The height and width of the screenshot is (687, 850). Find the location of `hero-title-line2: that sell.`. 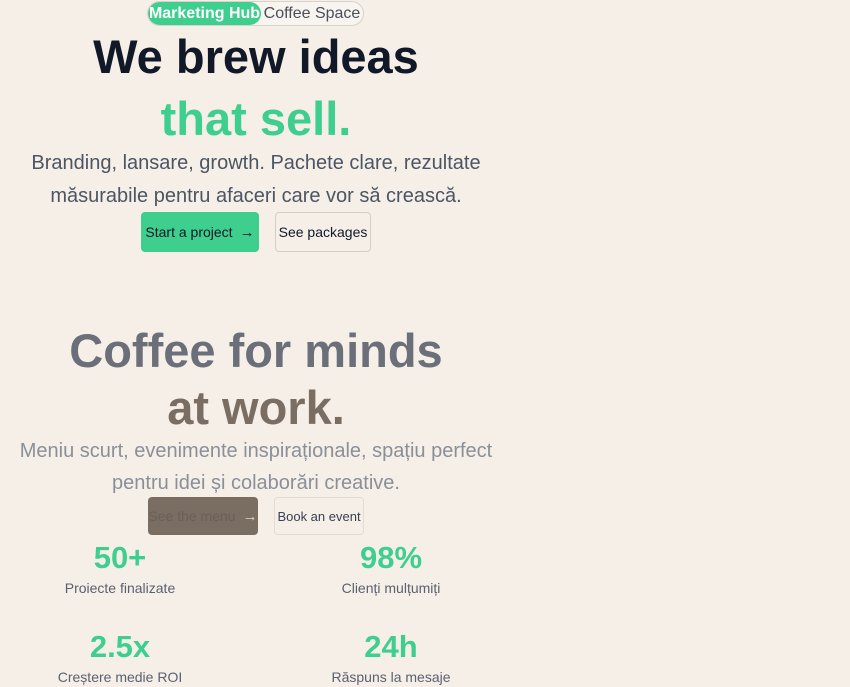

hero-title-line2: that sell. is located at coordinates (256, 118).